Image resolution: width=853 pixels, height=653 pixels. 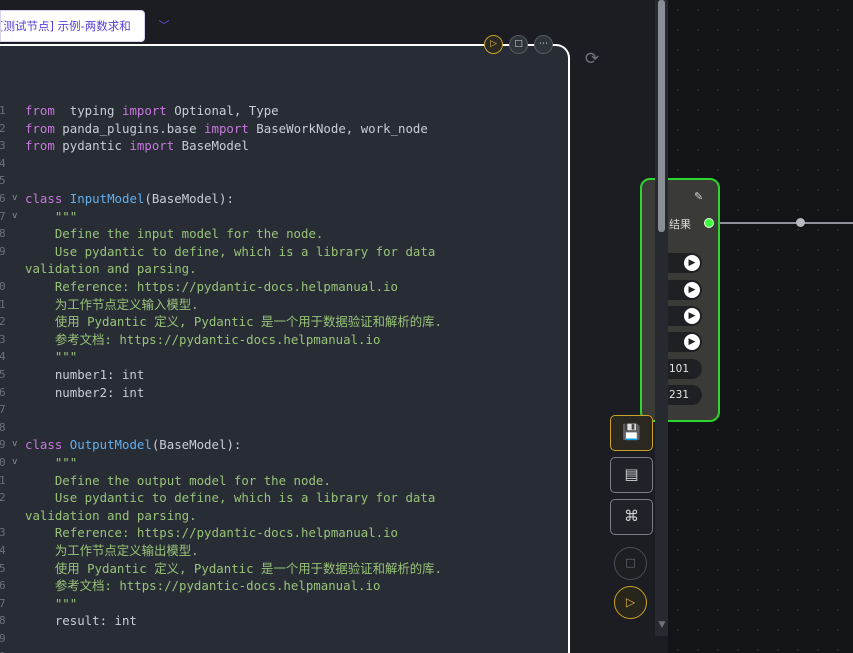 I want to click on code-text: validation and parsing., so click(x=111, y=268).